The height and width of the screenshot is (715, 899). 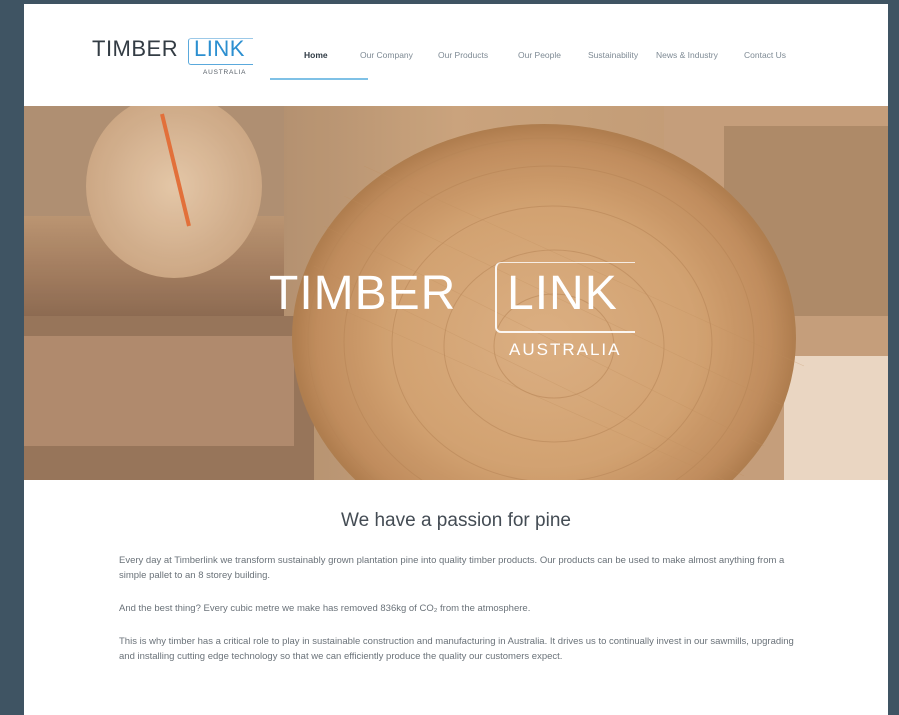 What do you see at coordinates (363, 293) in the screenshot?
I see `hero-logo-timber: TIMBER` at bounding box center [363, 293].